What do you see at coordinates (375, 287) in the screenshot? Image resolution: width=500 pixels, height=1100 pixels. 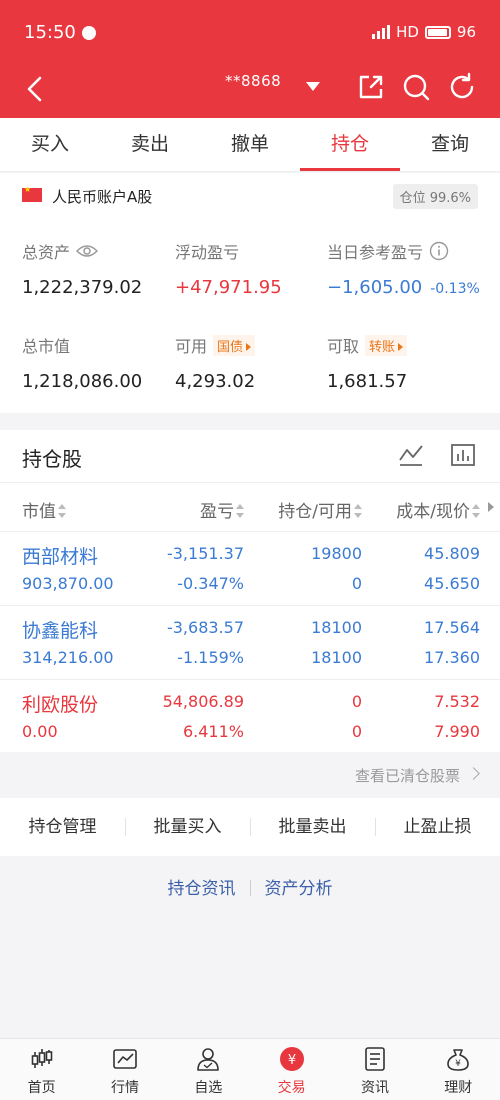 I see `day-pl-value: −1,605.00` at bounding box center [375, 287].